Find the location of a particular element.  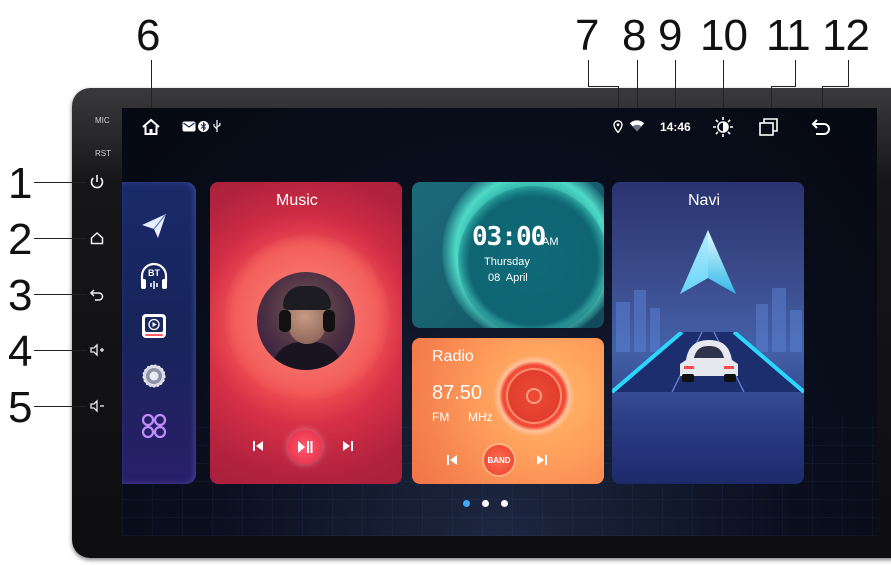

callout-6: 6 is located at coordinates (148, 35).